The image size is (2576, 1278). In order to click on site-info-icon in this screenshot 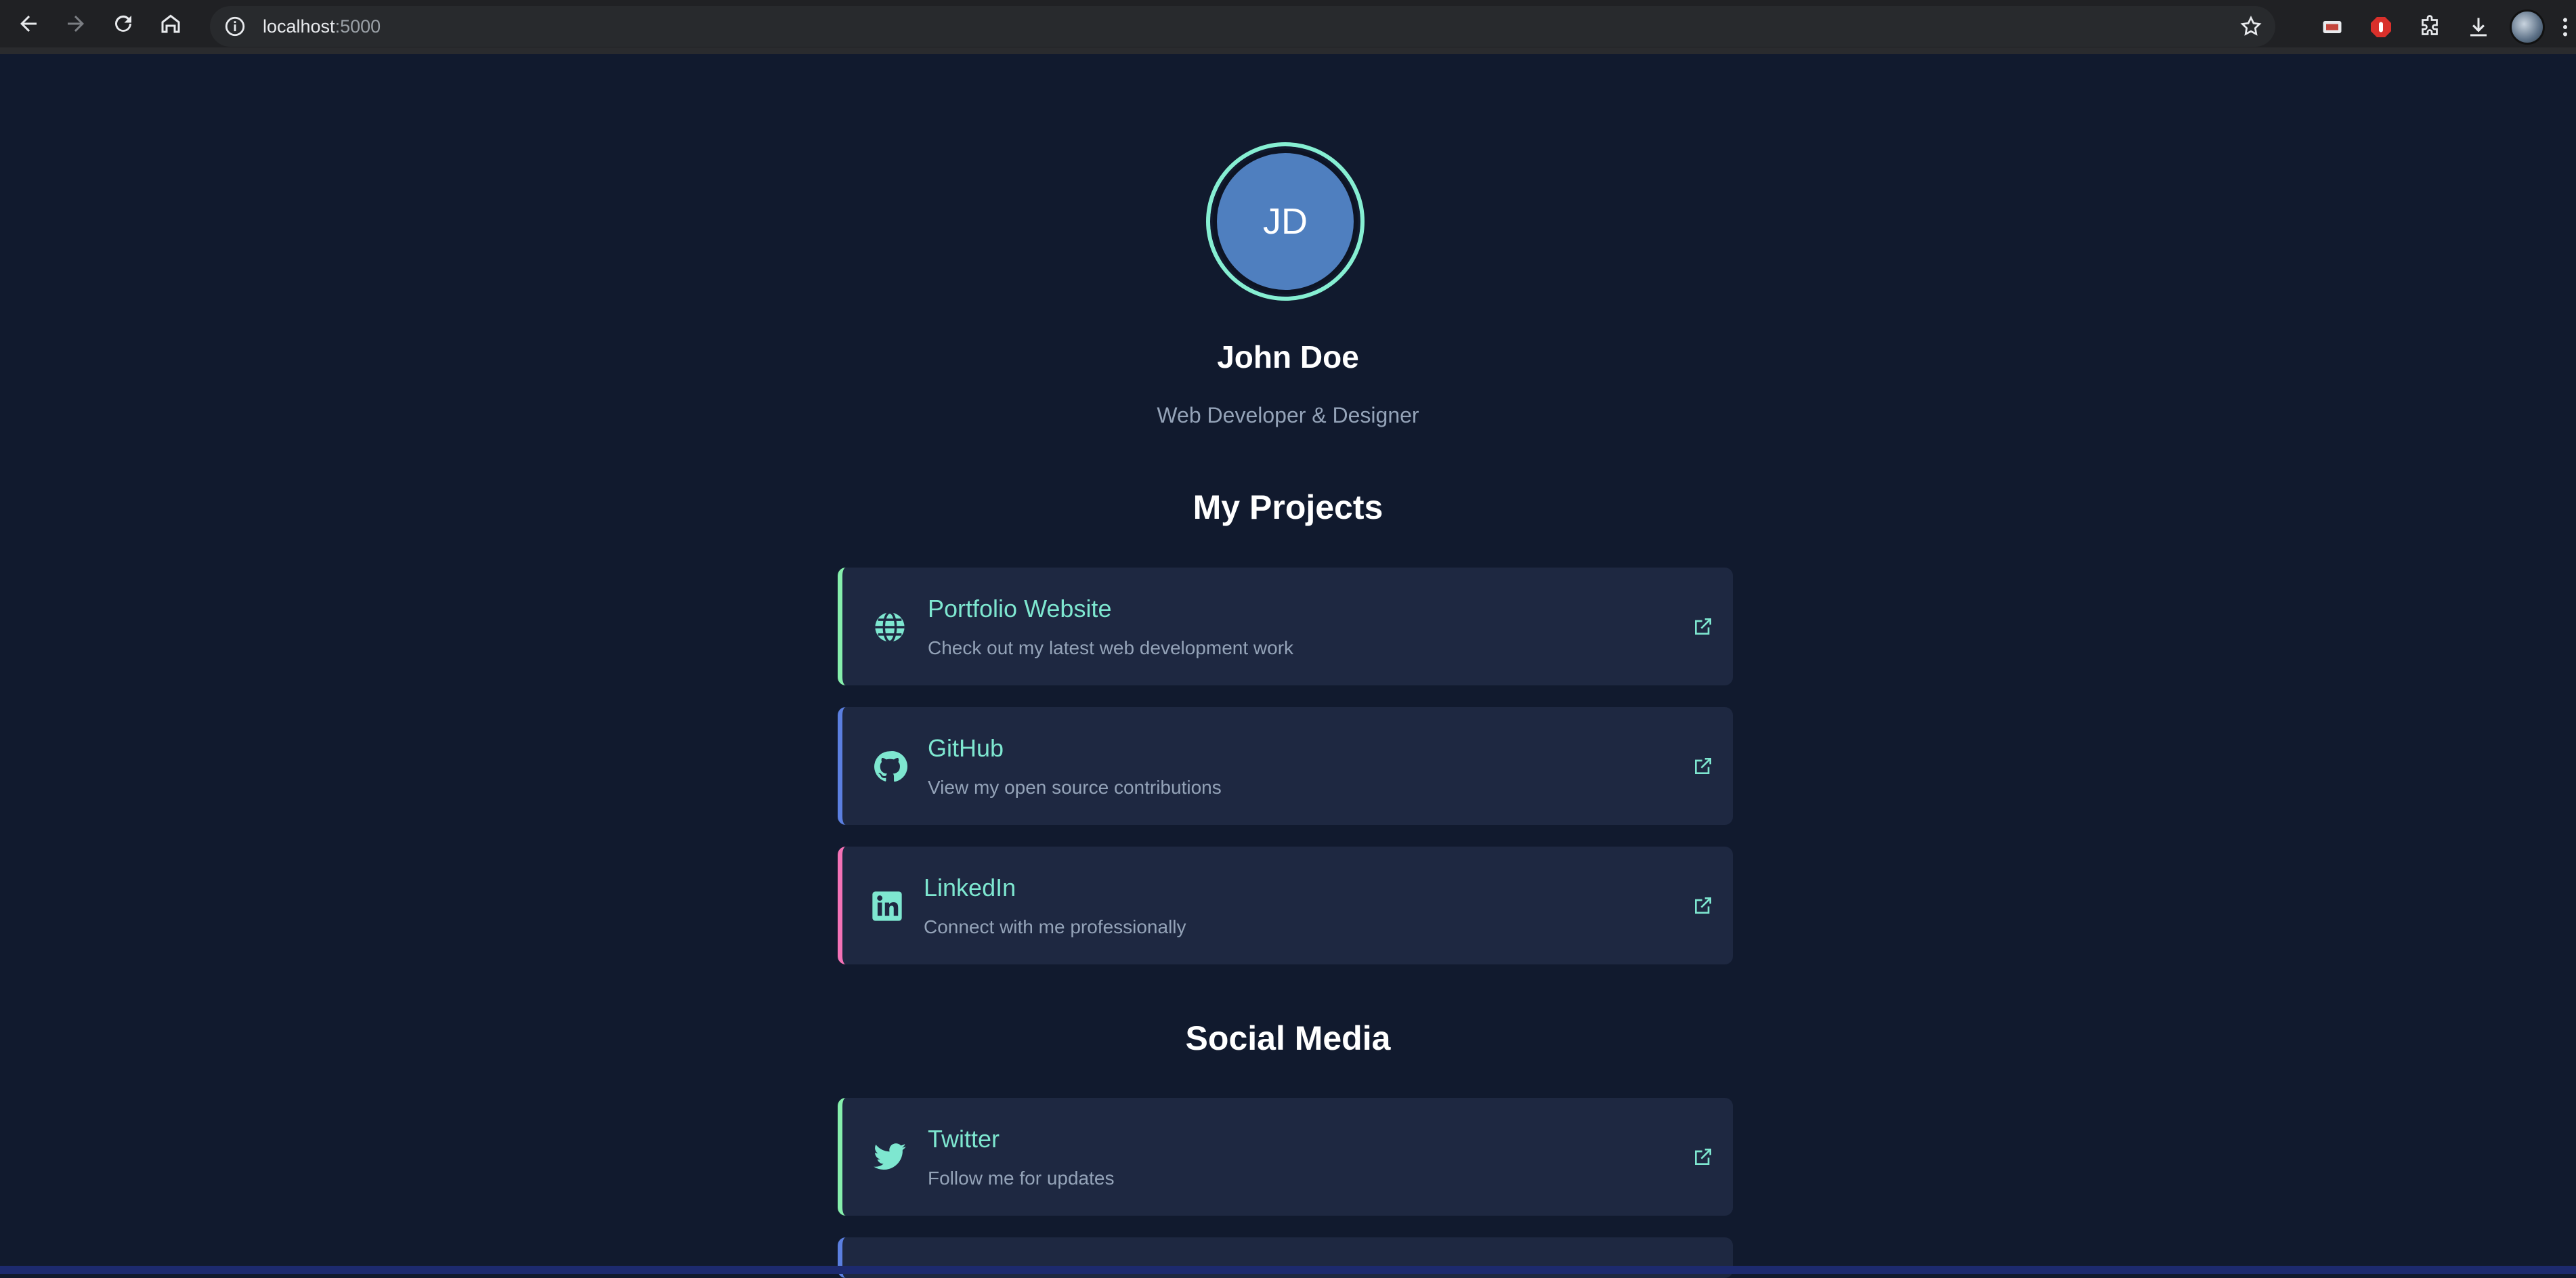, I will do `click(234, 26)`.